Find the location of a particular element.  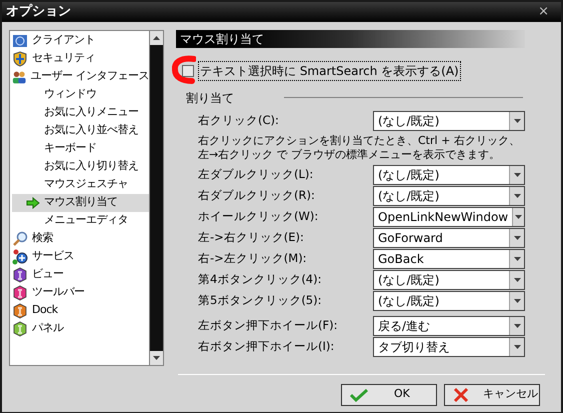

highlight-mark is located at coordinates (184, 69).